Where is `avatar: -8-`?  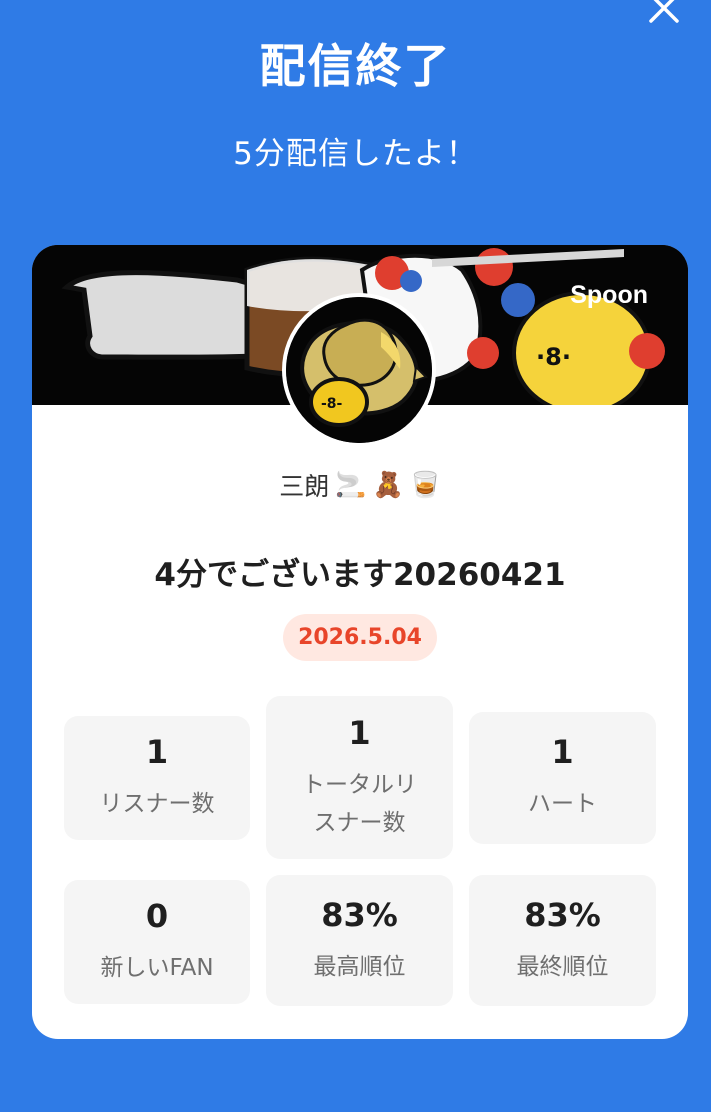 avatar: -8- is located at coordinates (359, 370).